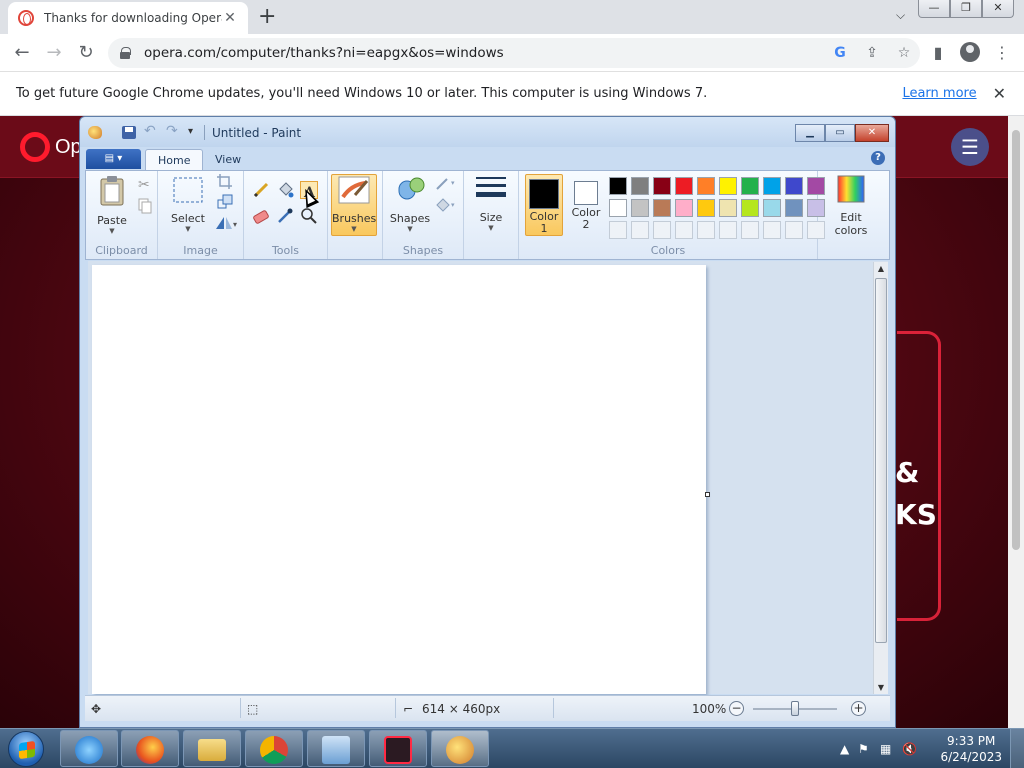 Image resolution: width=1024 pixels, height=768 pixels. Describe the element at coordinates (736, 708) in the screenshot. I see `zoom-out-button: −` at that location.